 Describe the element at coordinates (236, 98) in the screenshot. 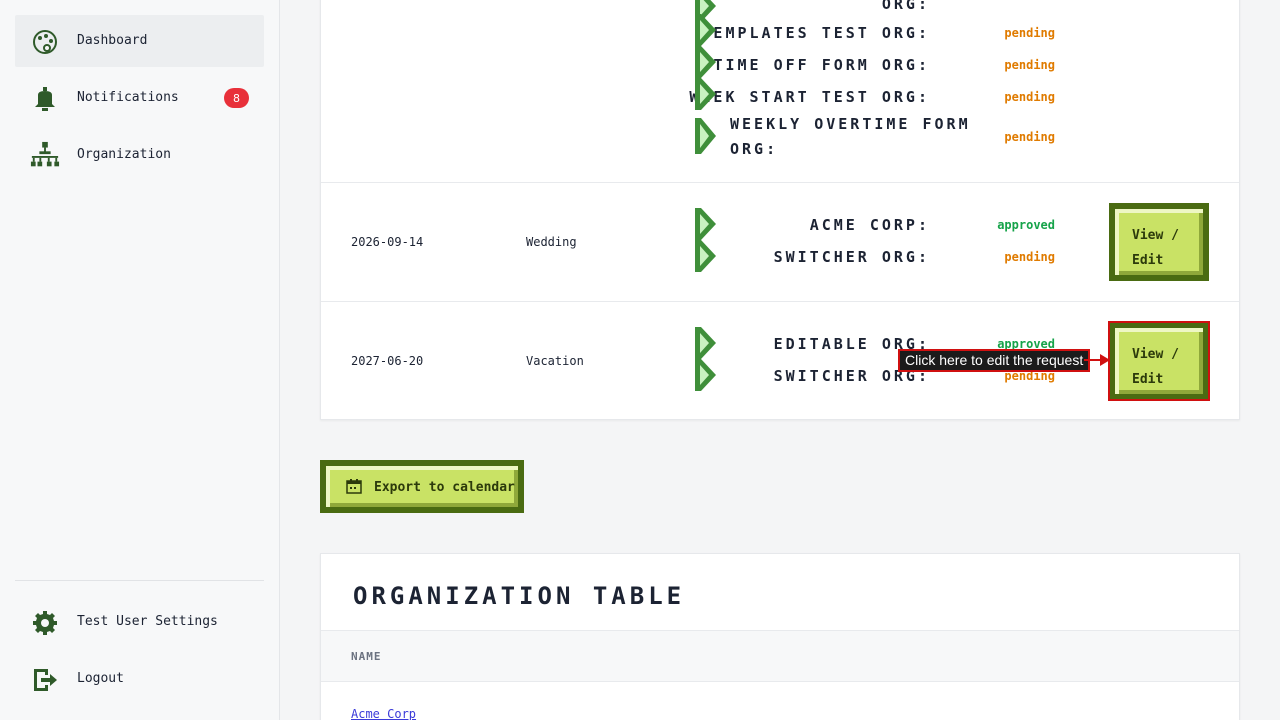

I see `notification-badge: 8` at that location.